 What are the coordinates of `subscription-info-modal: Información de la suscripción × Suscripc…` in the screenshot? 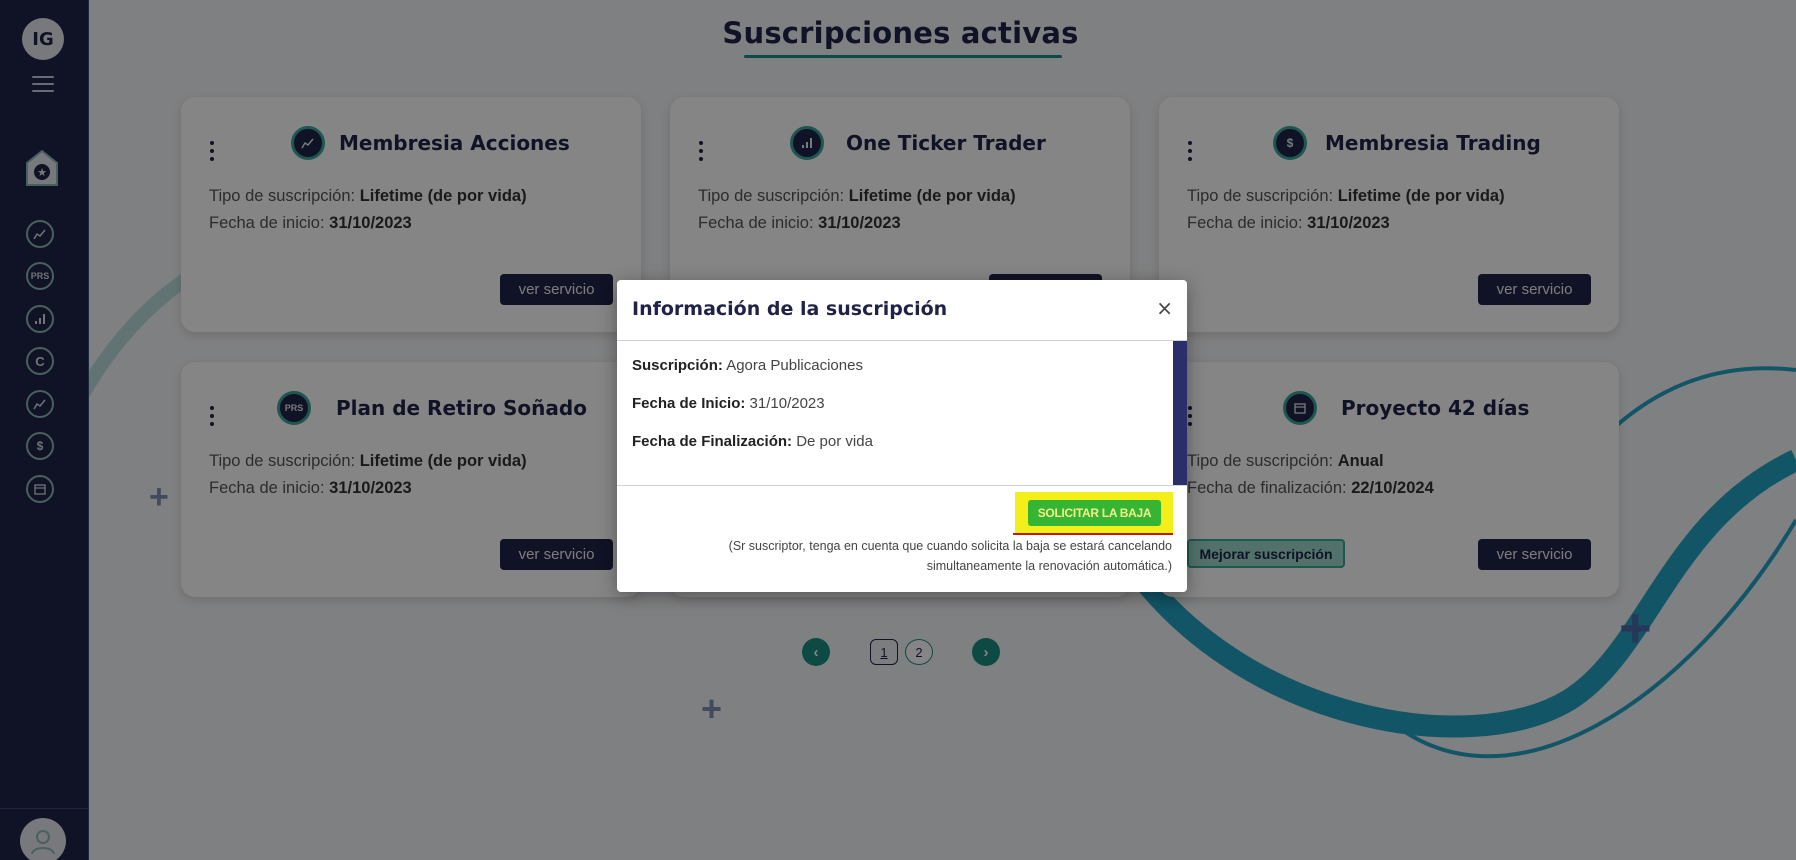 It's located at (902, 436).